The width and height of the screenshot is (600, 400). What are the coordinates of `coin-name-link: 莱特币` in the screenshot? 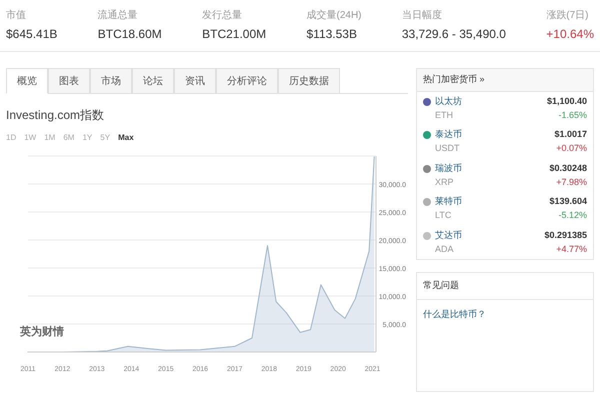 It's located at (448, 202).